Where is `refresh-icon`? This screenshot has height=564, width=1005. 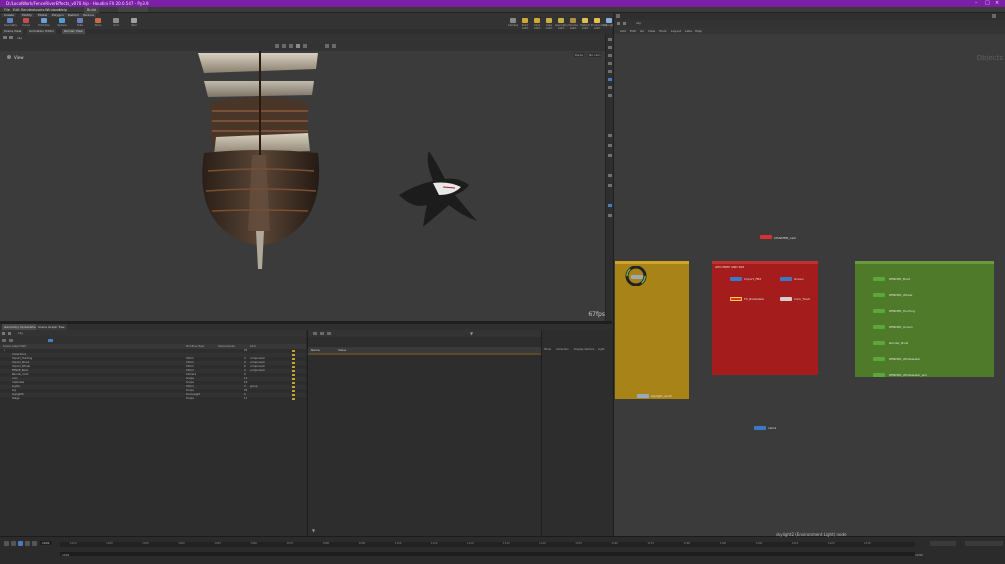 refresh-icon is located at coordinates (50, 340).